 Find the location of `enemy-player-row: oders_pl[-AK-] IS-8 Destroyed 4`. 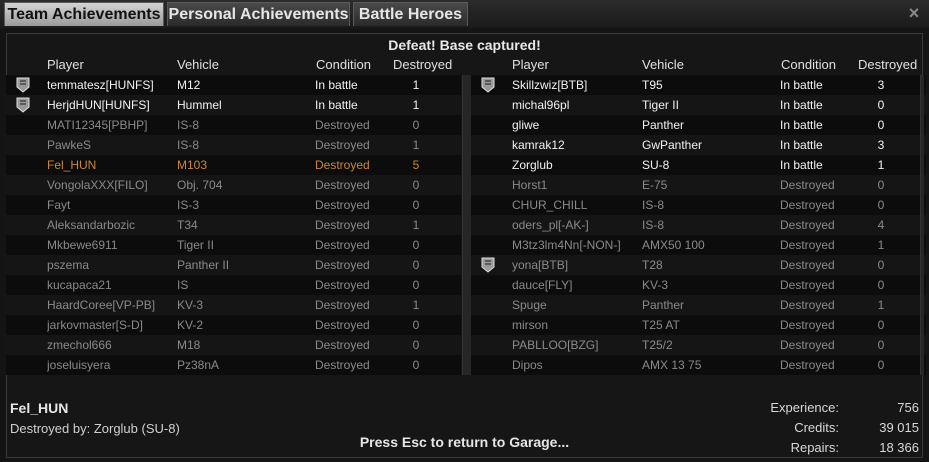

enemy-player-row: oders_pl[-AK-] IS-8 Destroyed 4 is located at coordinates (698, 225).